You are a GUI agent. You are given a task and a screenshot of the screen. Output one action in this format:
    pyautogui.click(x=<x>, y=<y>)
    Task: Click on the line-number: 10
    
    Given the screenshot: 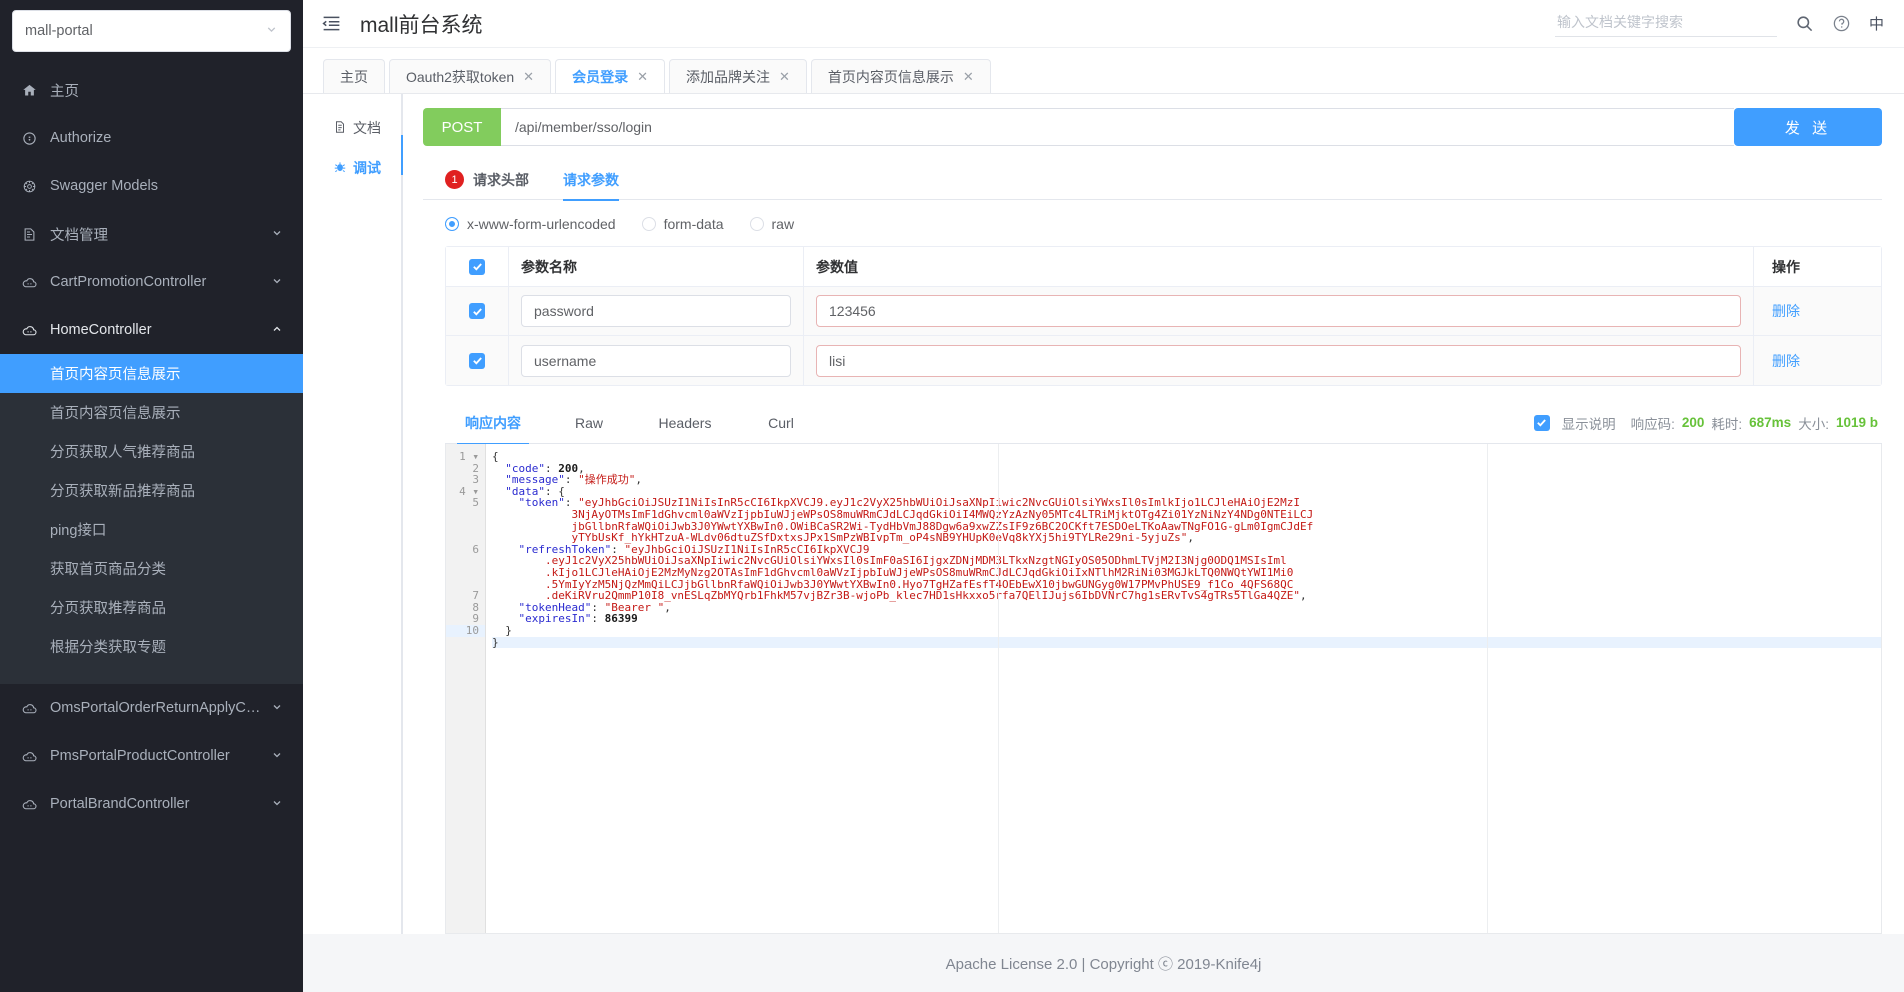 What is the action you would take?
    pyautogui.click(x=465, y=631)
    